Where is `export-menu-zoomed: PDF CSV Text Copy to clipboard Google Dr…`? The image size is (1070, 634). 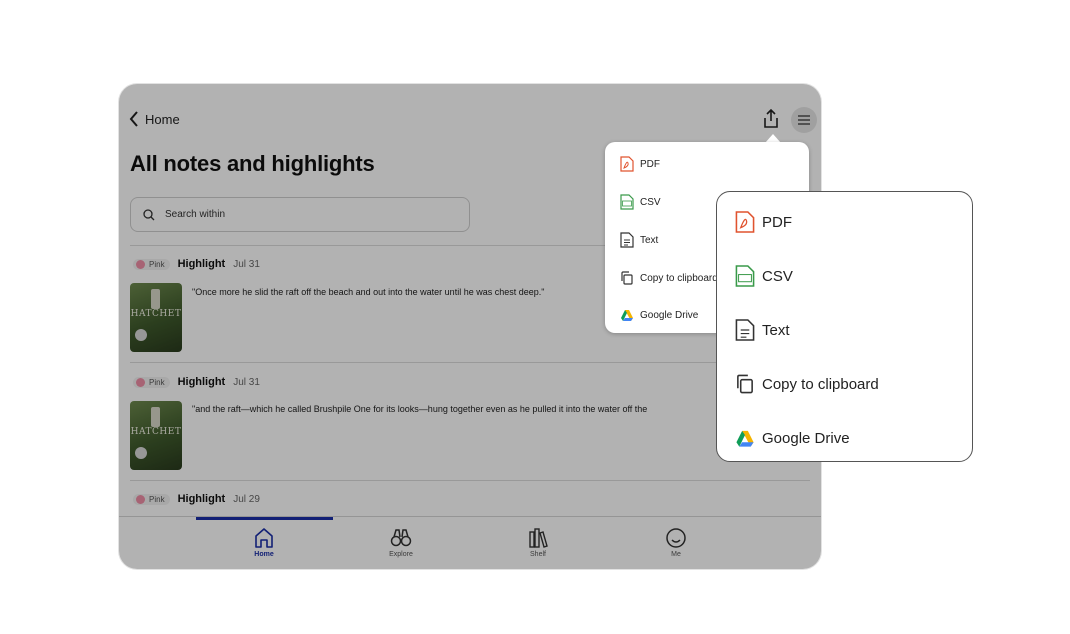
export-menu-zoomed: PDF CSV Text Copy to clipboard Google Dr… is located at coordinates (844, 326).